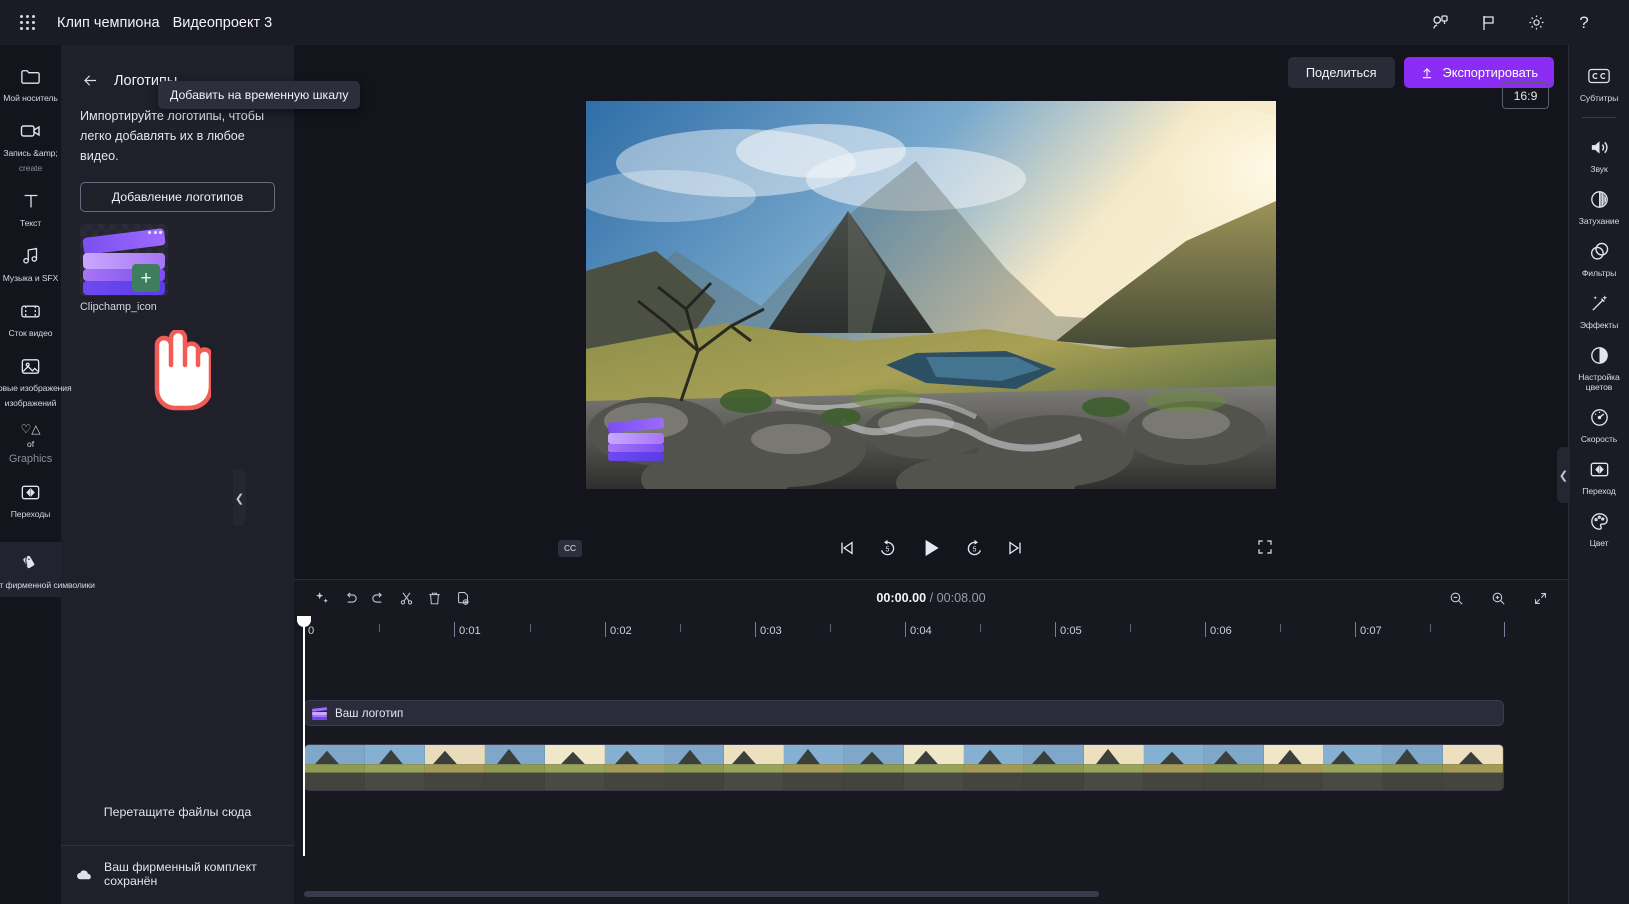  What do you see at coordinates (30, 145) in the screenshot?
I see `sidebar-item-record-create: Запись &amp; create` at bounding box center [30, 145].